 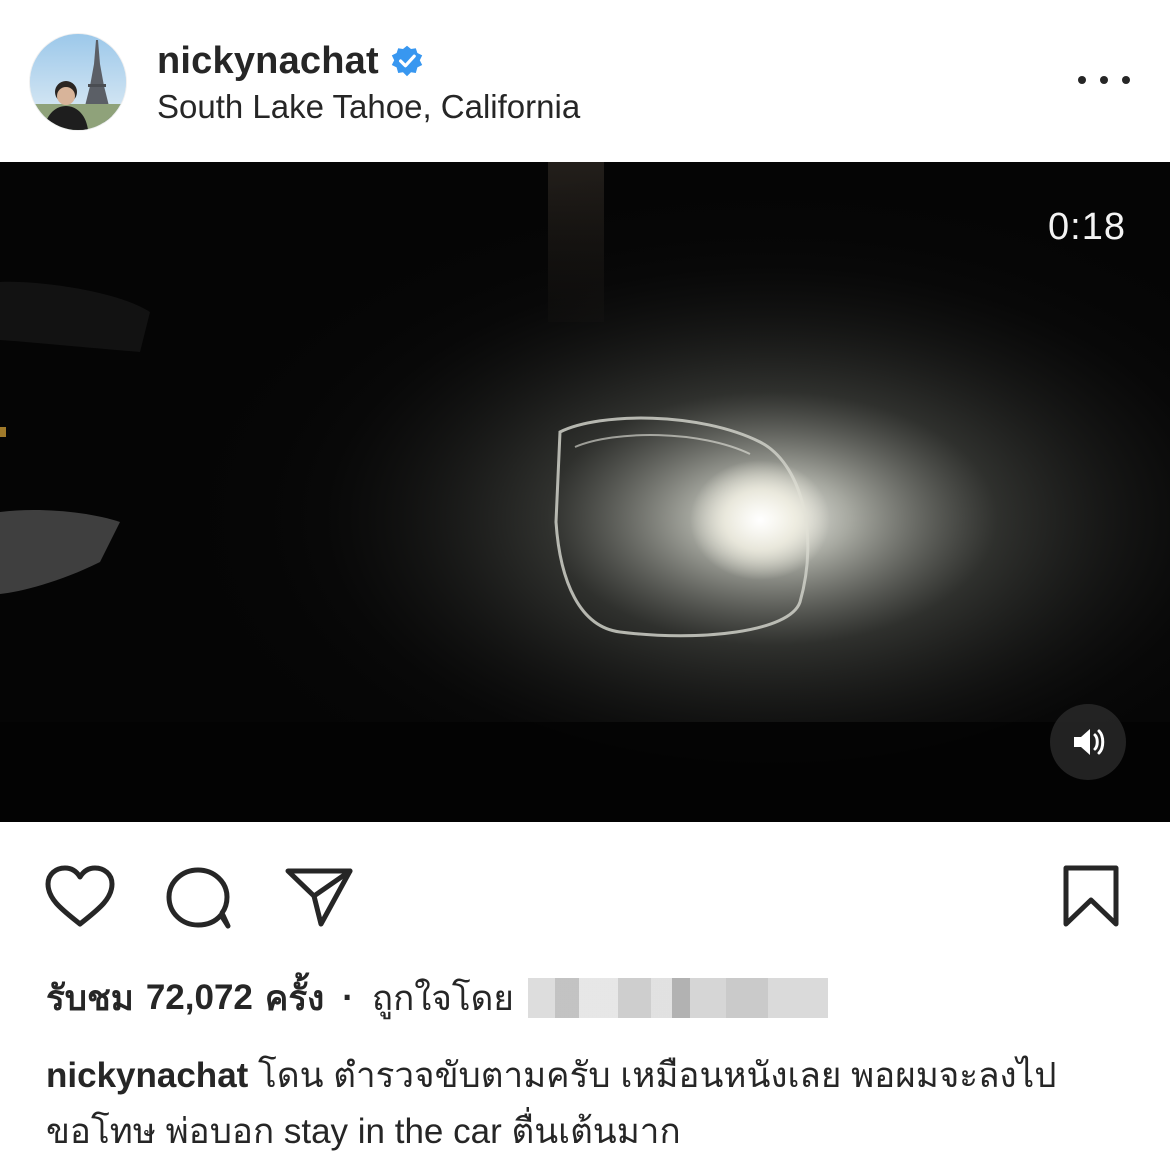 What do you see at coordinates (199, 998) in the screenshot?
I see `views-count: 72,072` at bounding box center [199, 998].